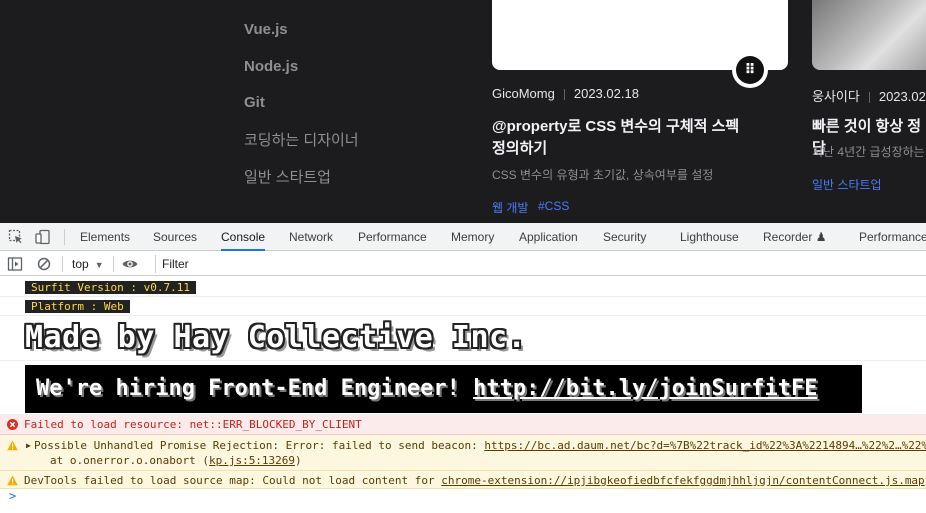 The image size is (926, 513). What do you see at coordinates (311, 237) in the screenshot?
I see `tab-network: Network` at bounding box center [311, 237].